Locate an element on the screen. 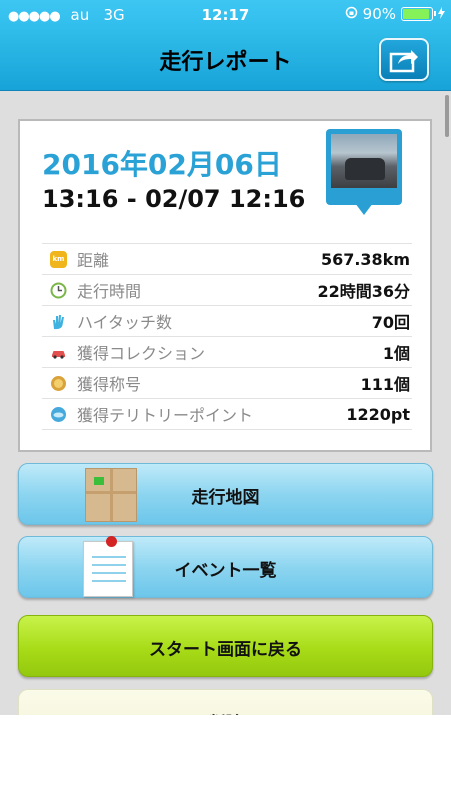  share-icon is located at coordinates (403, 61).